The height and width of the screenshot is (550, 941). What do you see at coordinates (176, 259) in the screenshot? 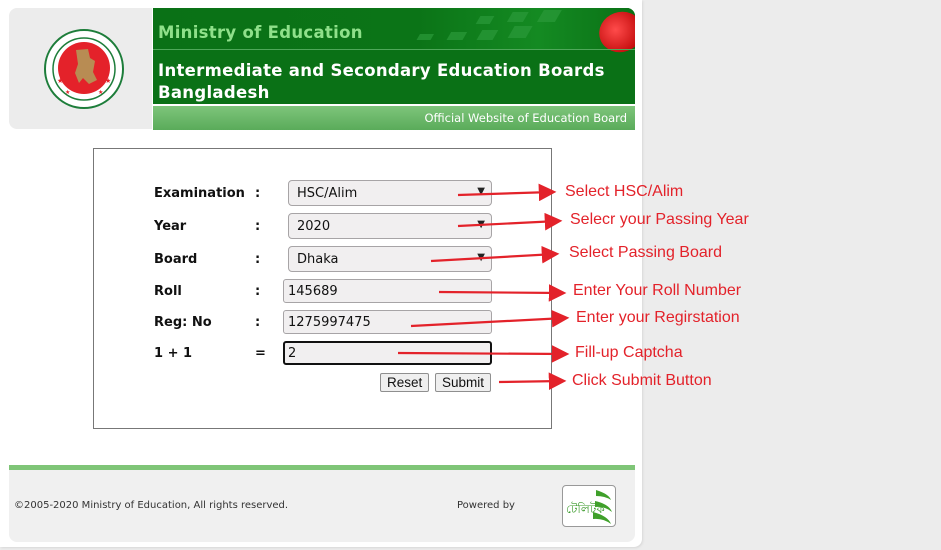
I see `board-label: Board` at bounding box center [176, 259].